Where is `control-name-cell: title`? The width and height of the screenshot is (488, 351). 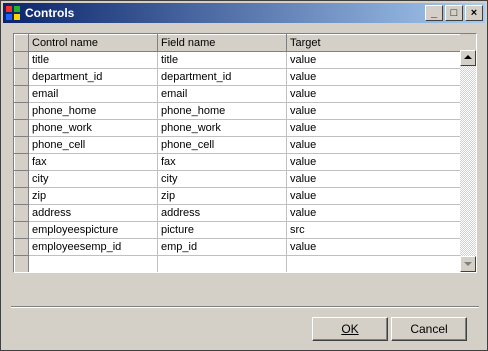
control-name-cell: title is located at coordinates (93, 60).